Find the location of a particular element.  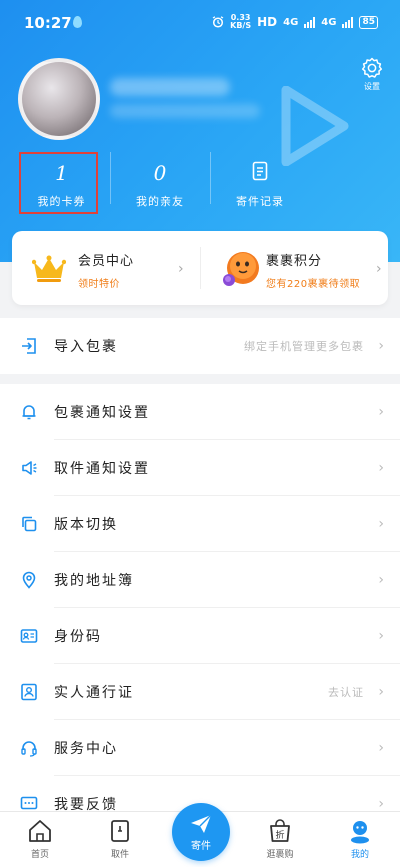

real-person-pass-row: 实人通行证 去认证 › is located at coordinates (200, 692).